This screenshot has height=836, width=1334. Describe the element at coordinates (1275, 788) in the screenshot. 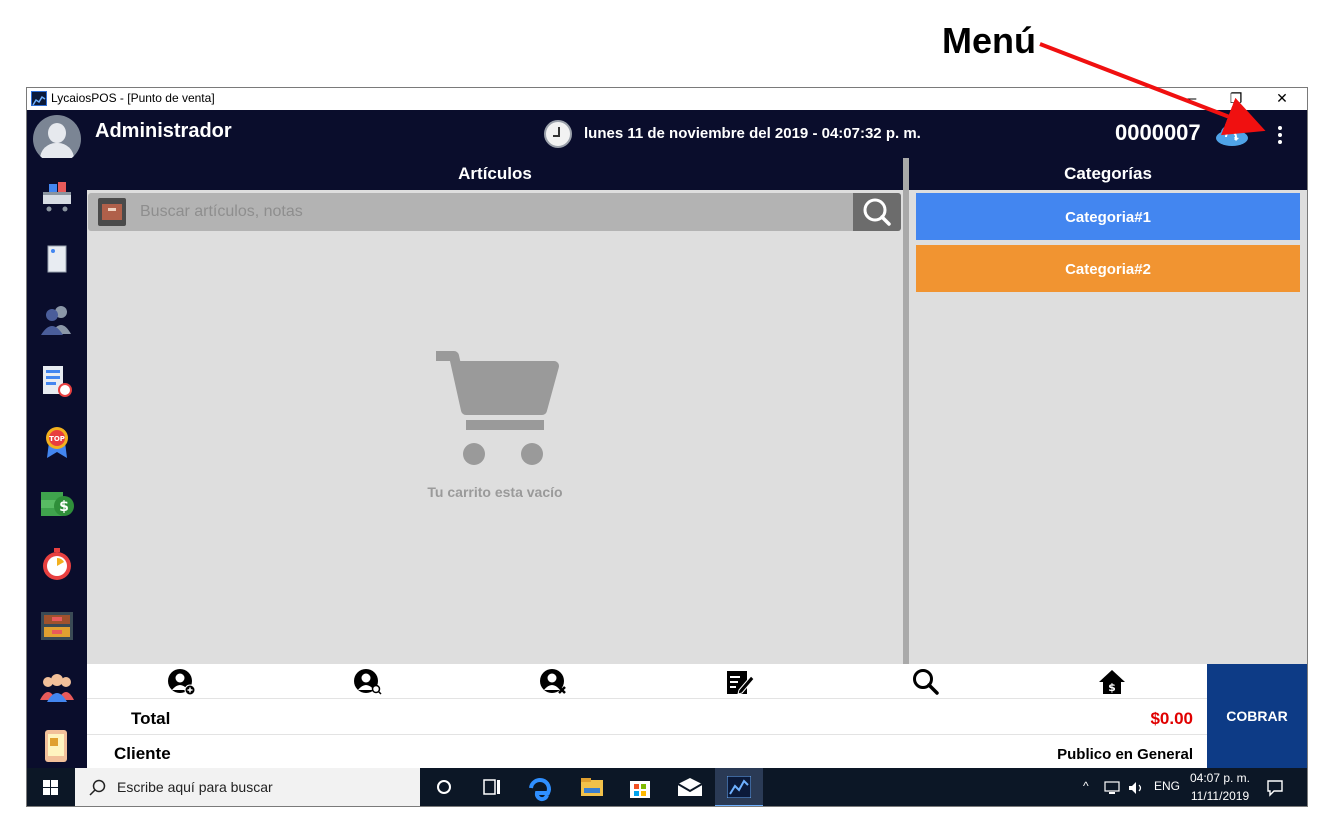

I see `notification-icon` at that location.